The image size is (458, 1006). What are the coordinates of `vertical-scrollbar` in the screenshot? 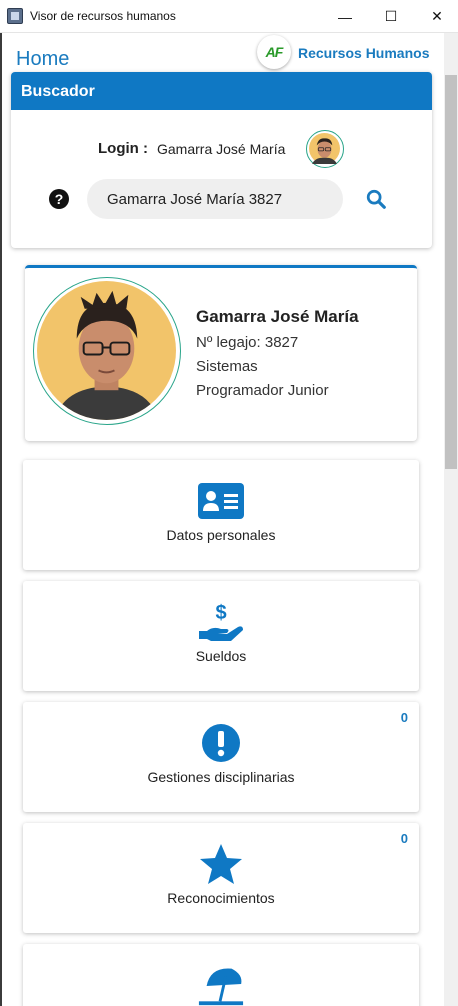 It's located at (451, 519).